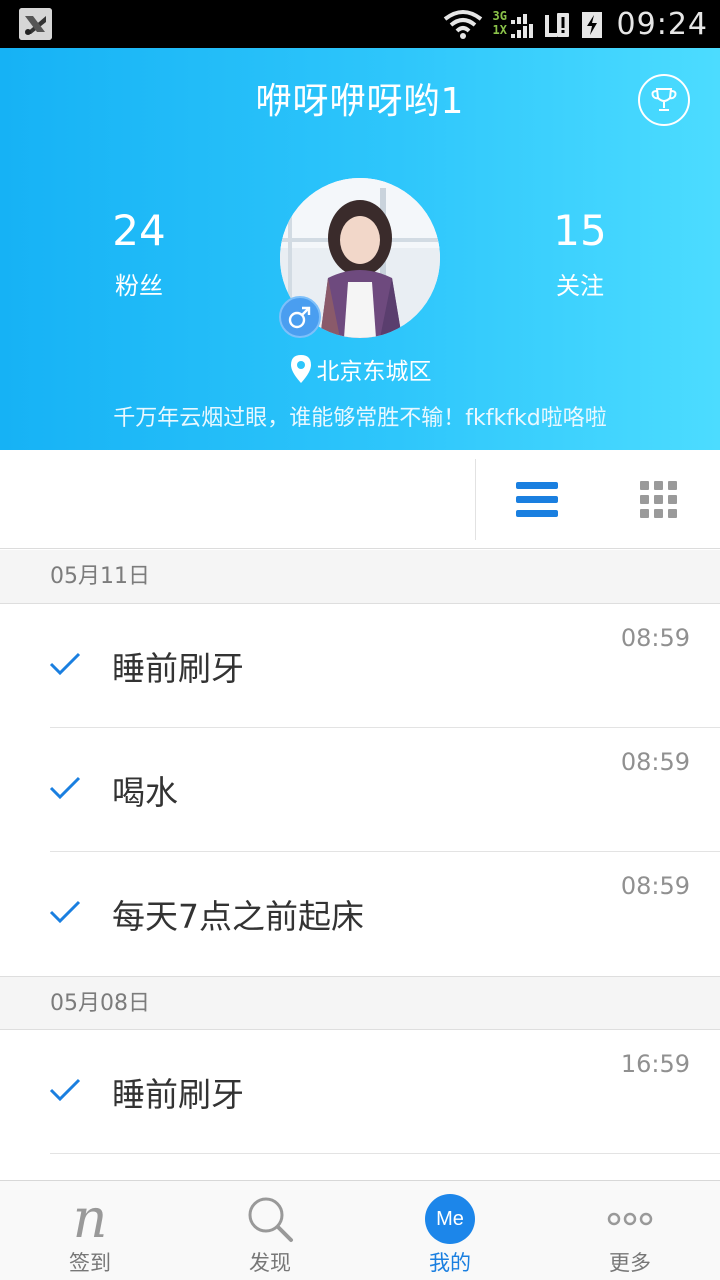 The width and height of the screenshot is (720, 1280). What do you see at coordinates (90, 1263) in the screenshot?
I see `nav-label: 签到` at bounding box center [90, 1263].